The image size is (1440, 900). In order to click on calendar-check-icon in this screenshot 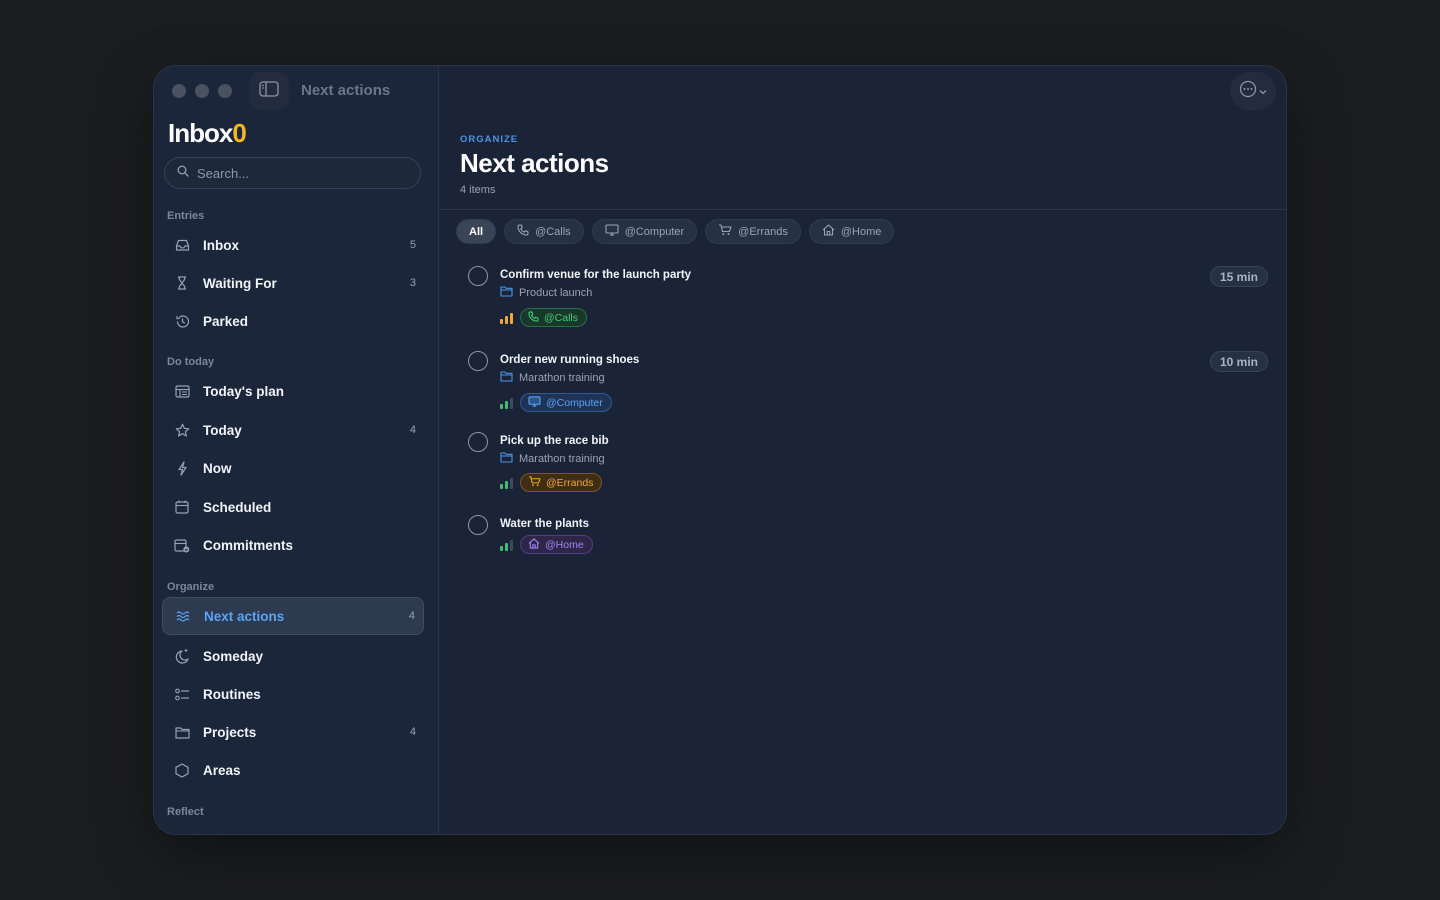, I will do `click(182, 545)`.